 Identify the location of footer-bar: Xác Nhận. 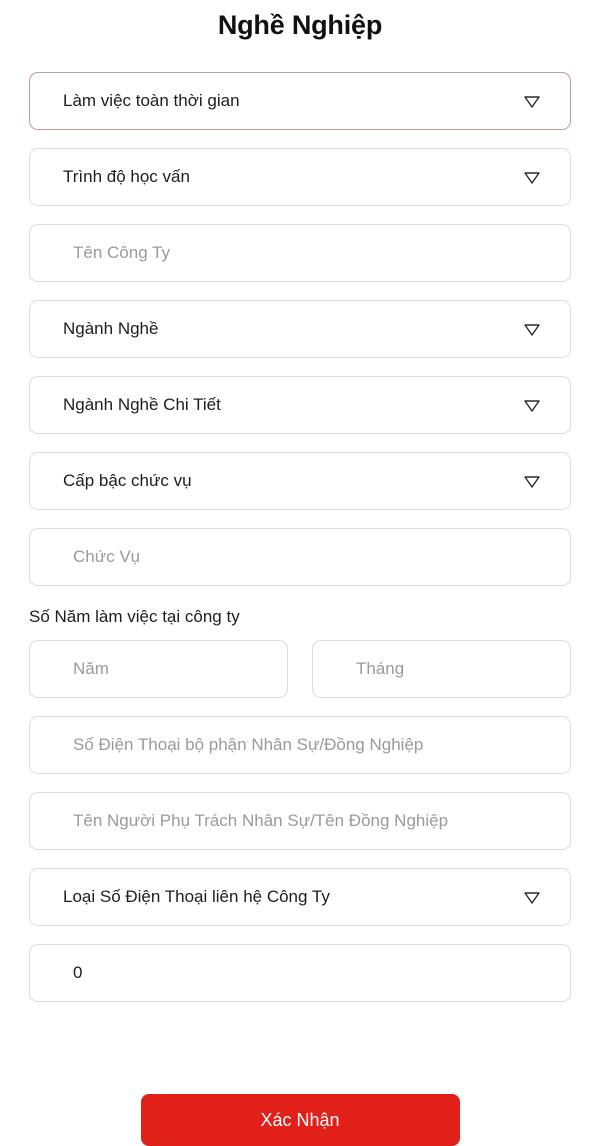
(300, 1105).